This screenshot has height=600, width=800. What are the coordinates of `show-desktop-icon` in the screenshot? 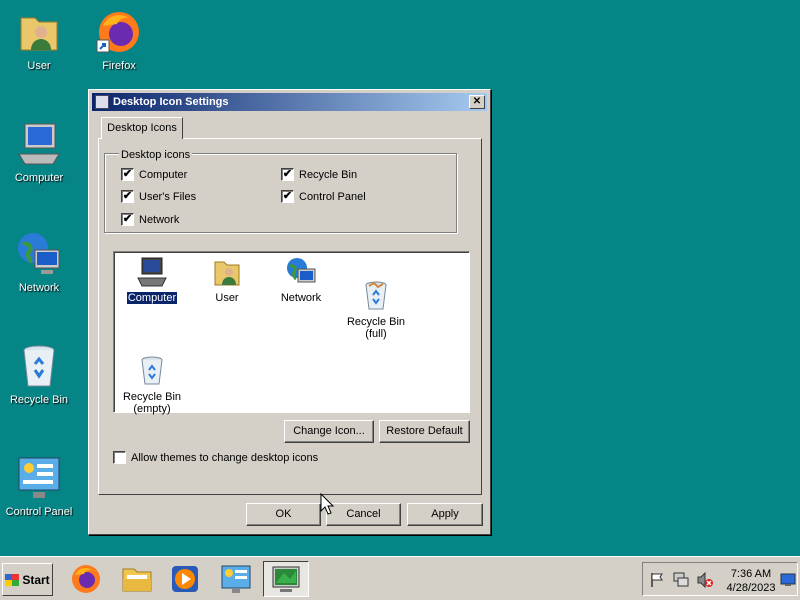 It's located at (788, 580).